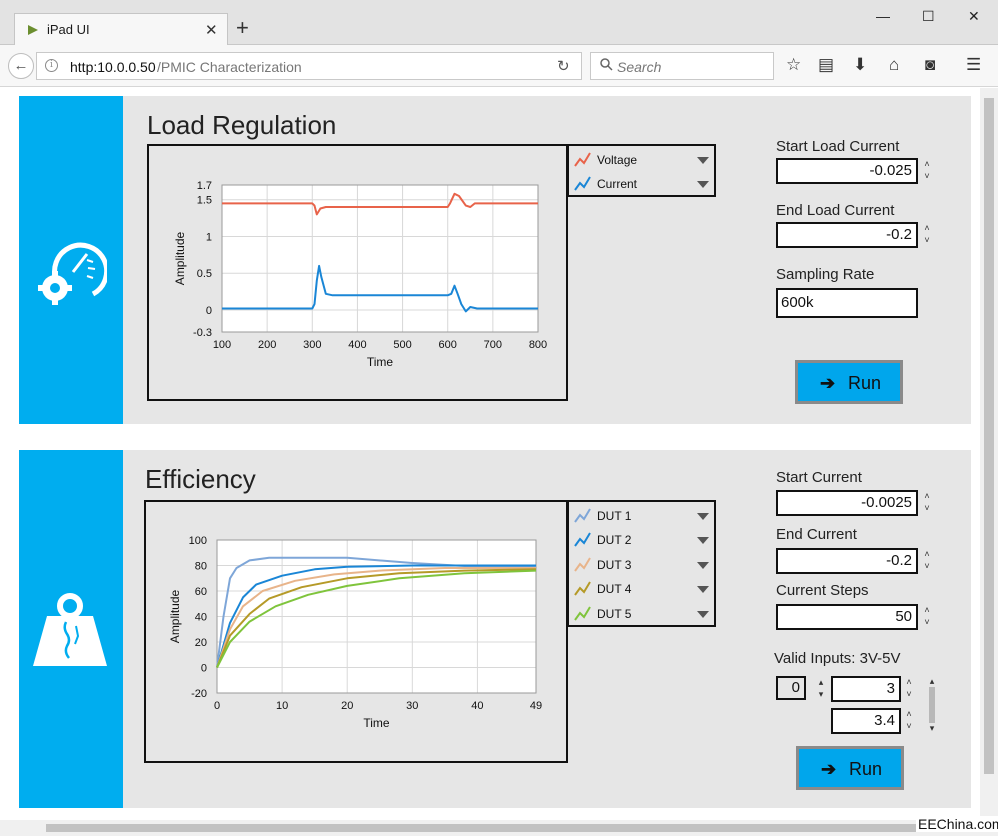 The width and height of the screenshot is (998, 836). Describe the element at coordinates (847, 171) in the screenshot. I see `start-load-current-field: -0.025` at that location.